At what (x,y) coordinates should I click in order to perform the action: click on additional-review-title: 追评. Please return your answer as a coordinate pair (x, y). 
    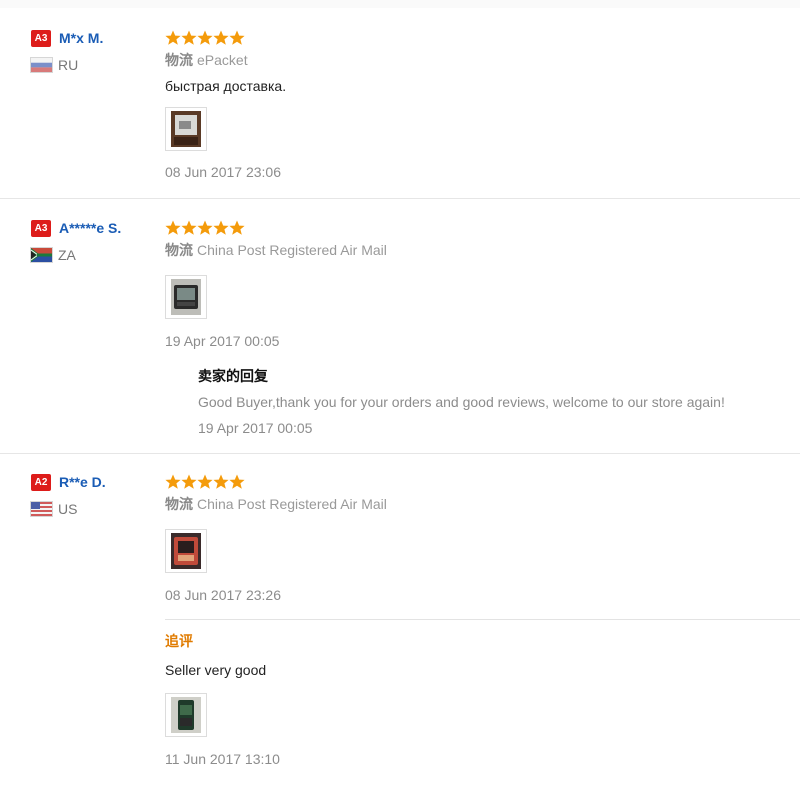
    Looking at the image, I should click on (179, 641).